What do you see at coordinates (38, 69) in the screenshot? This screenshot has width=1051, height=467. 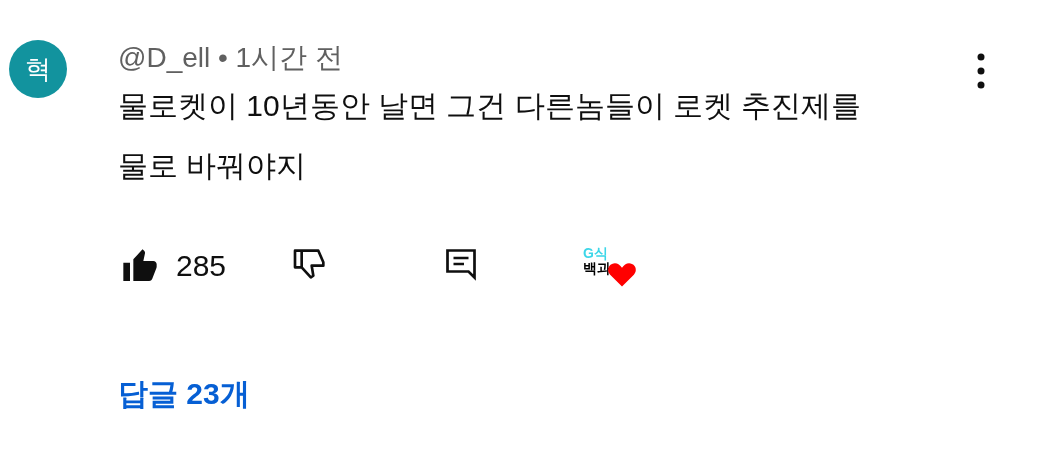 I see `avatar: 혁` at bounding box center [38, 69].